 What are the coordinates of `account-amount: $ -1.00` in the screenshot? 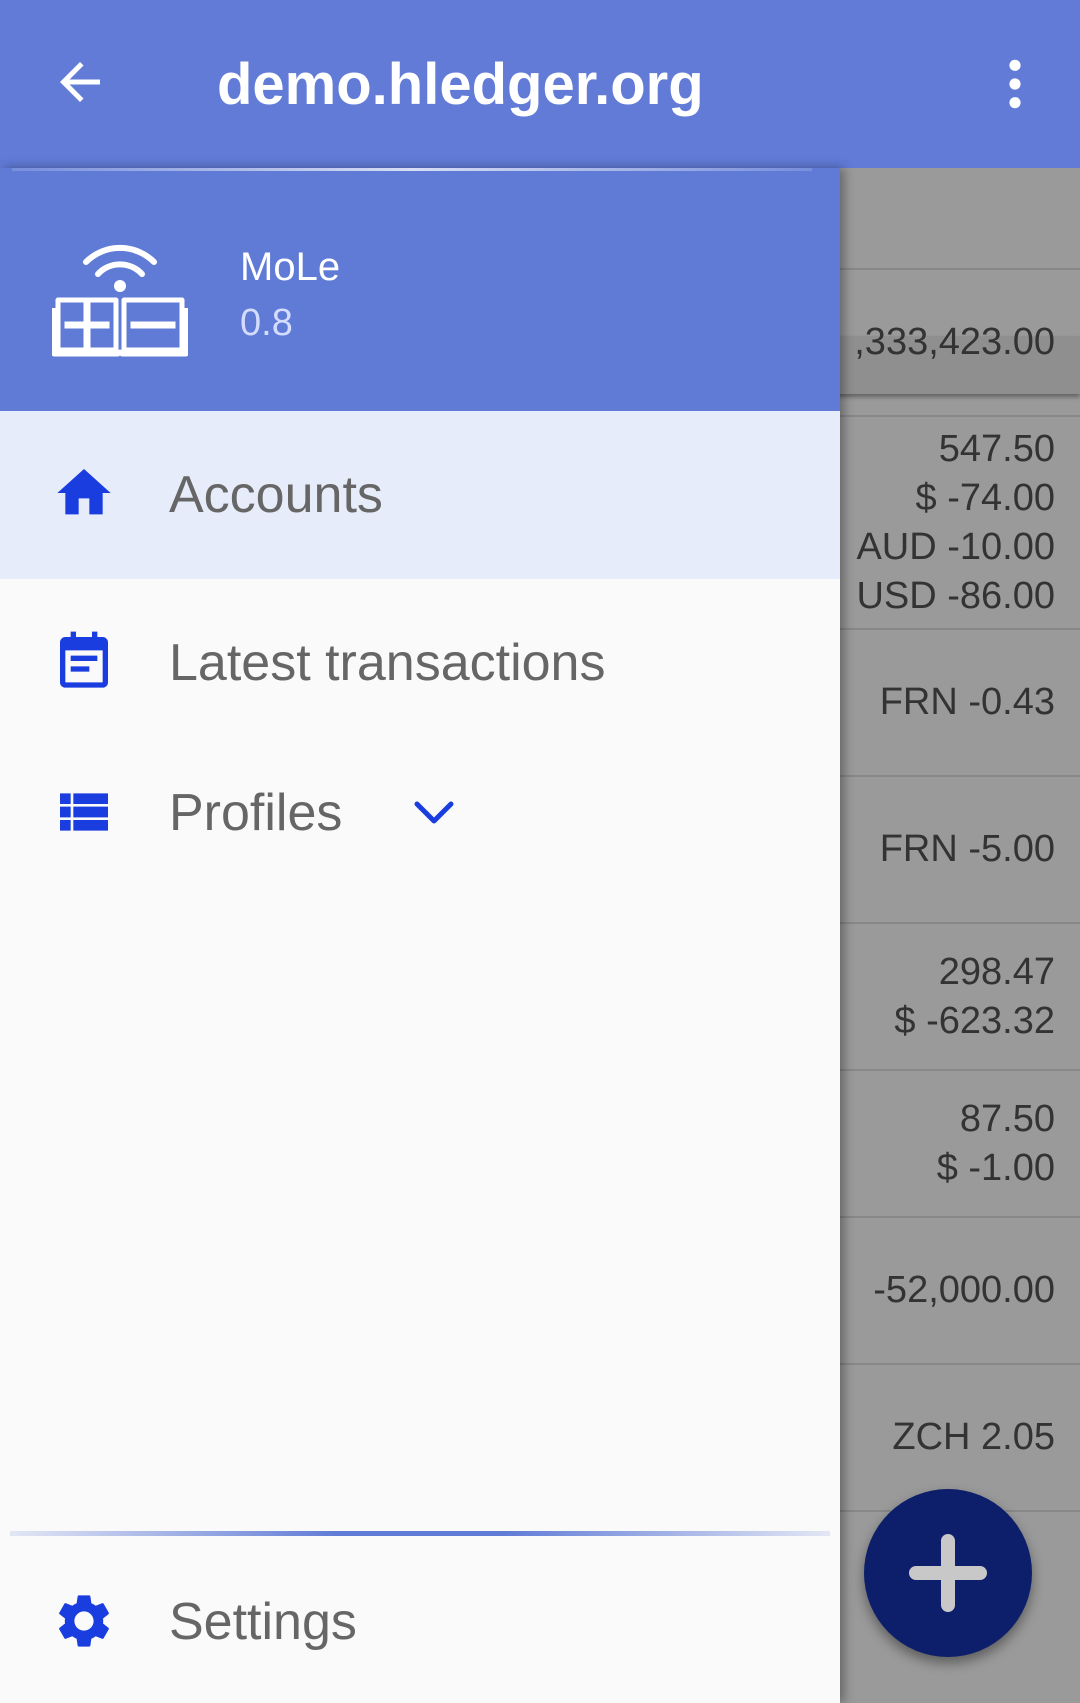 It's located at (995, 1168).